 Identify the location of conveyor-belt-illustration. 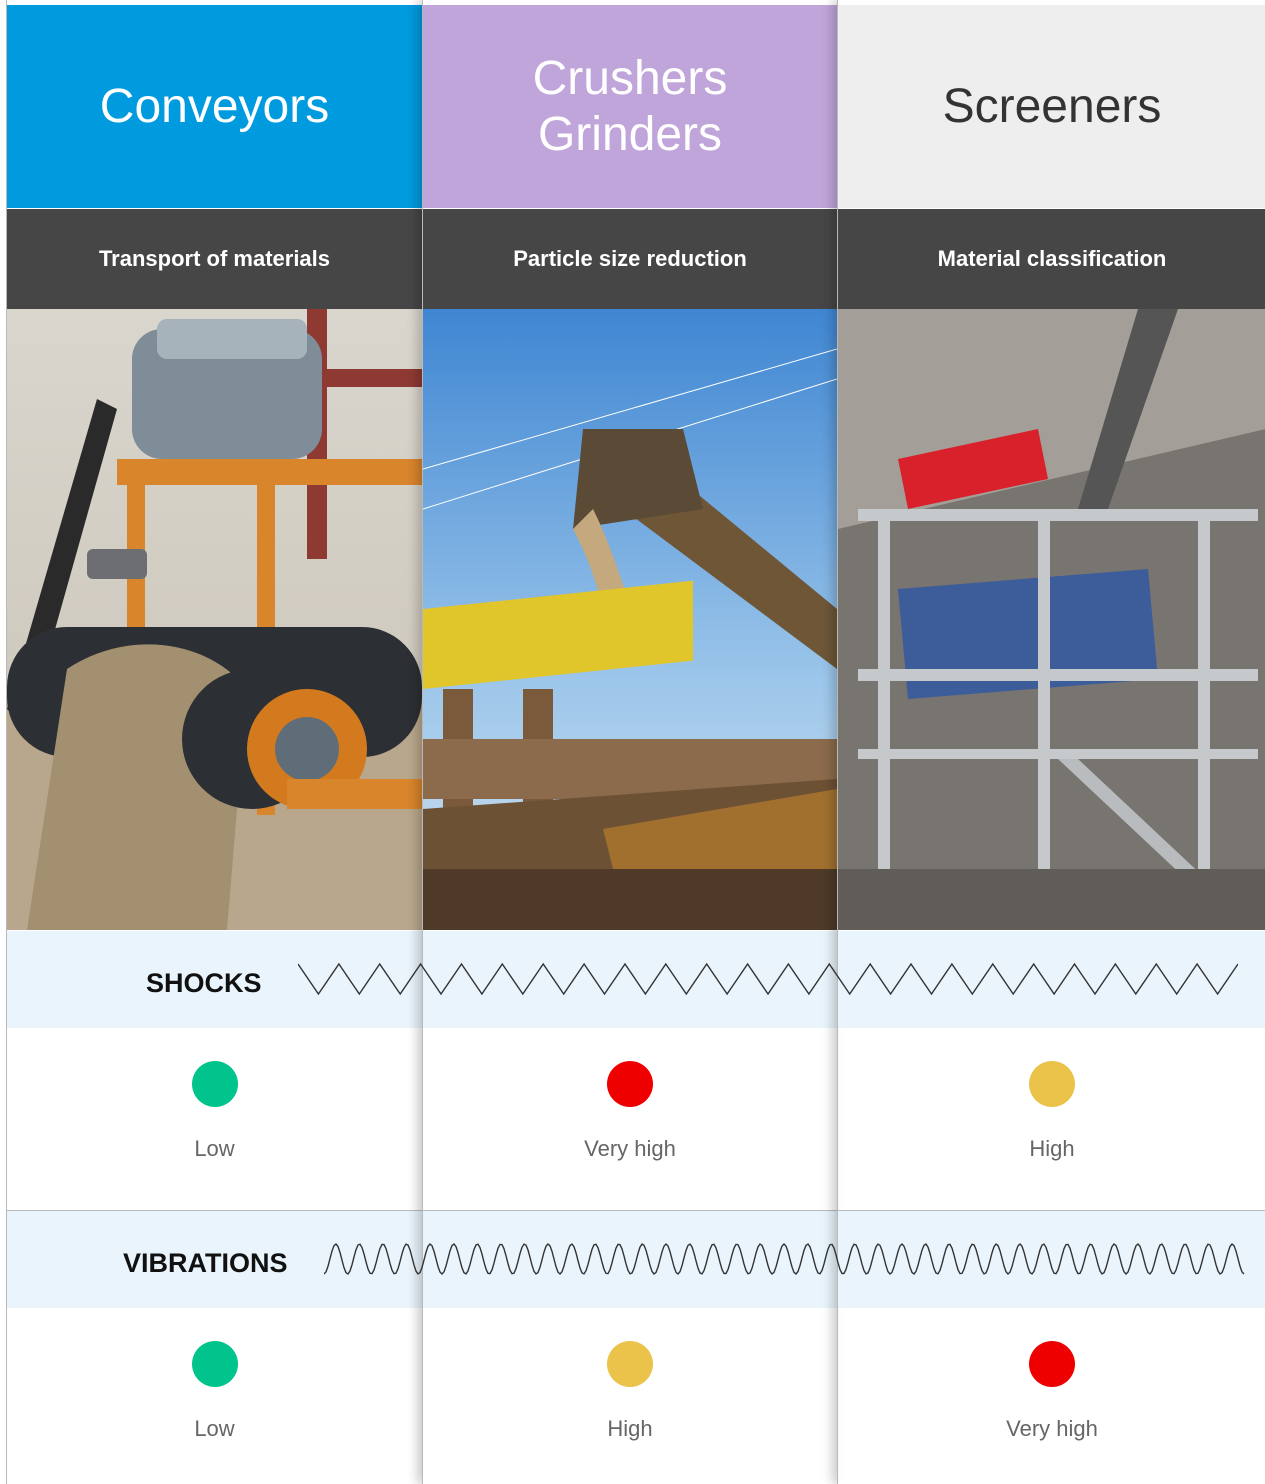
(214, 619).